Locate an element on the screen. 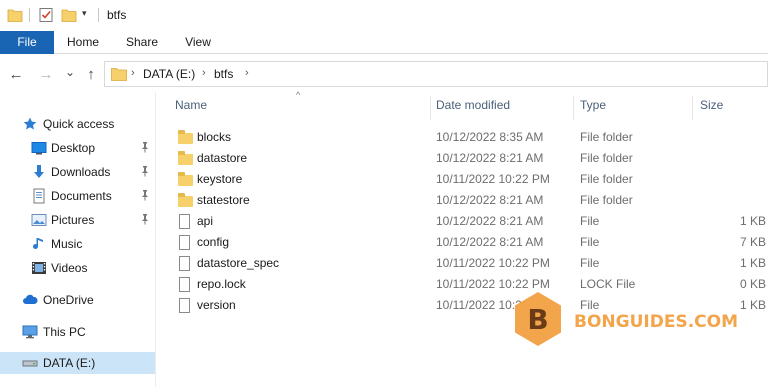 This screenshot has width=768, height=387. sidebar-item-label: Videos is located at coordinates (69, 268).